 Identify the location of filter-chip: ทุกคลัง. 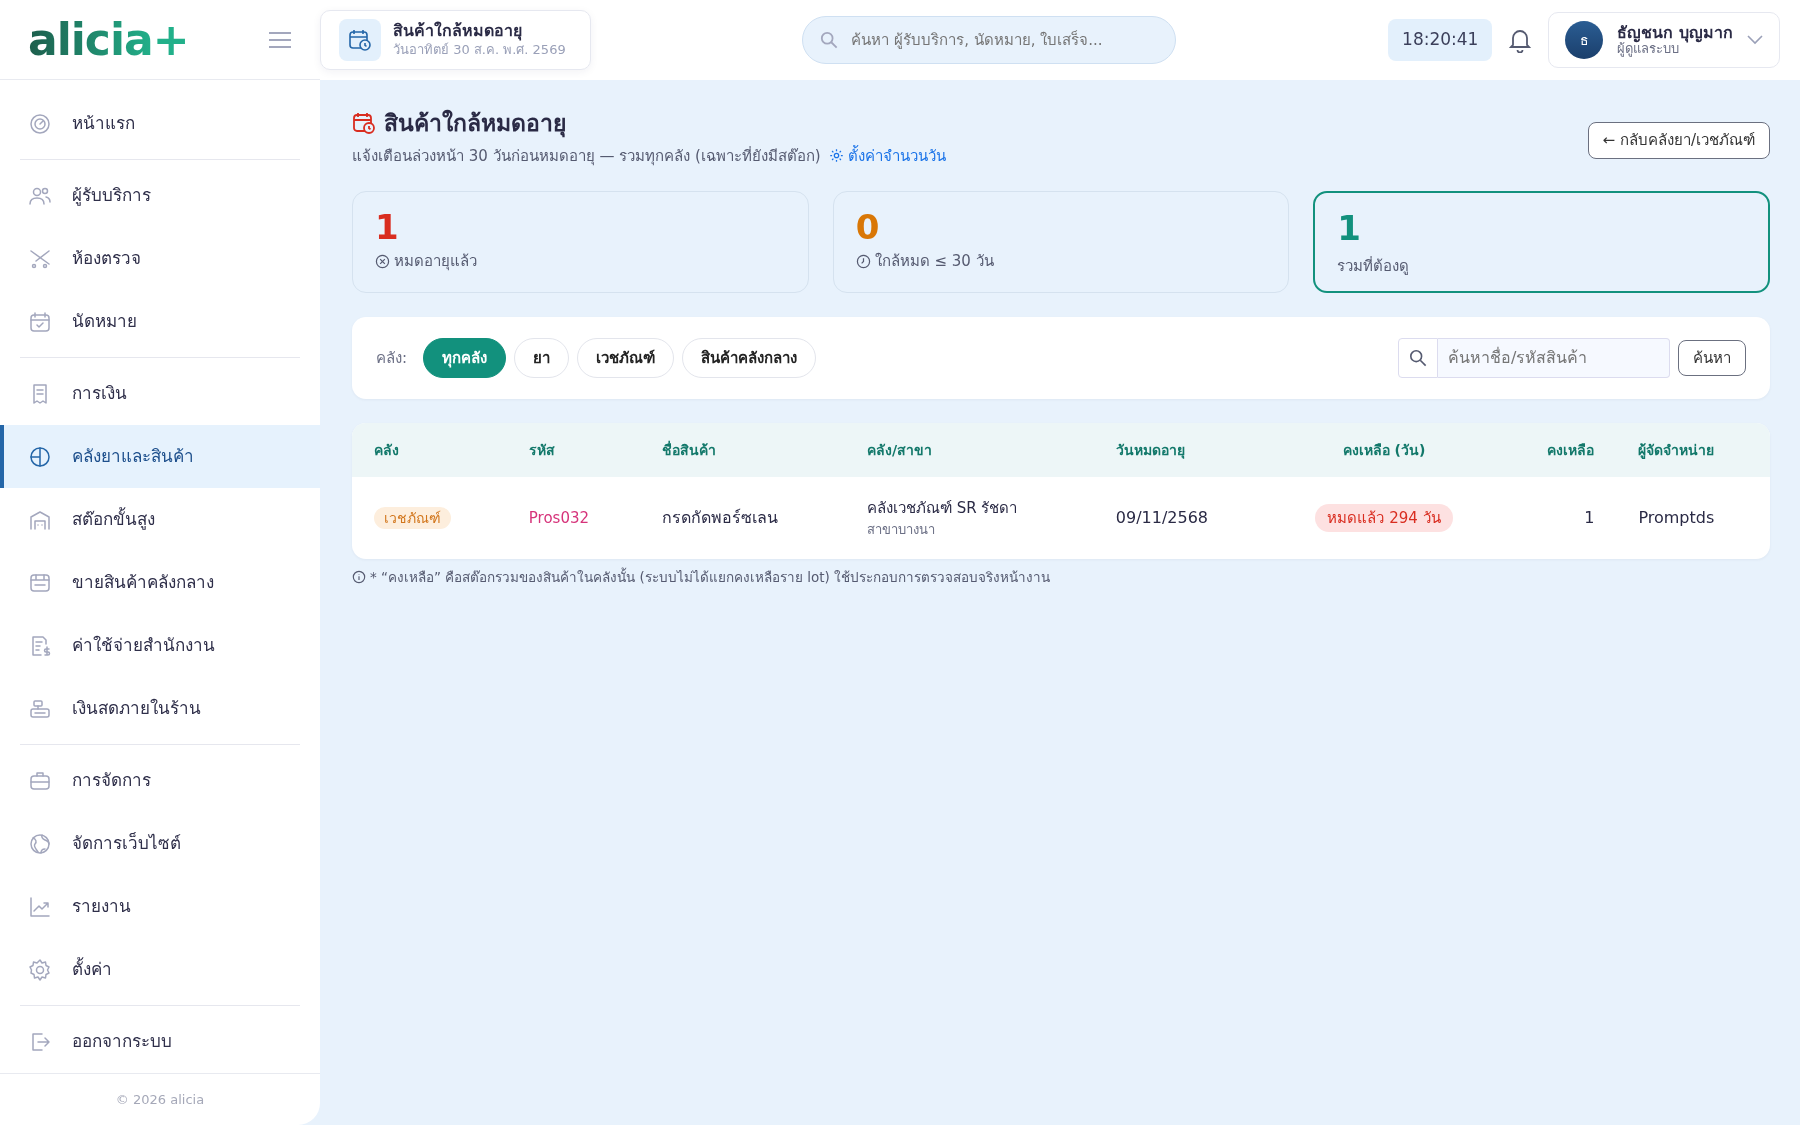
(465, 358).